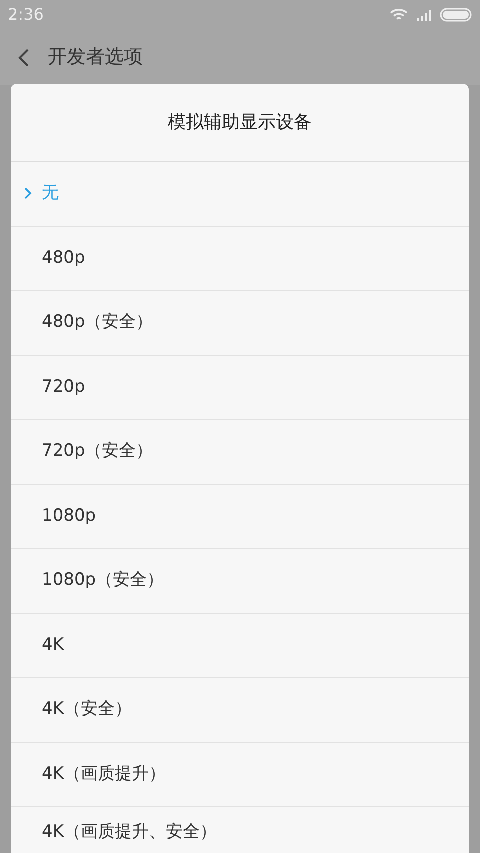 This screenshot has height=853, width=480. Describe the element at coordinates (240, 516) in the screenshot. I see `option-item: 1080p` at that location.